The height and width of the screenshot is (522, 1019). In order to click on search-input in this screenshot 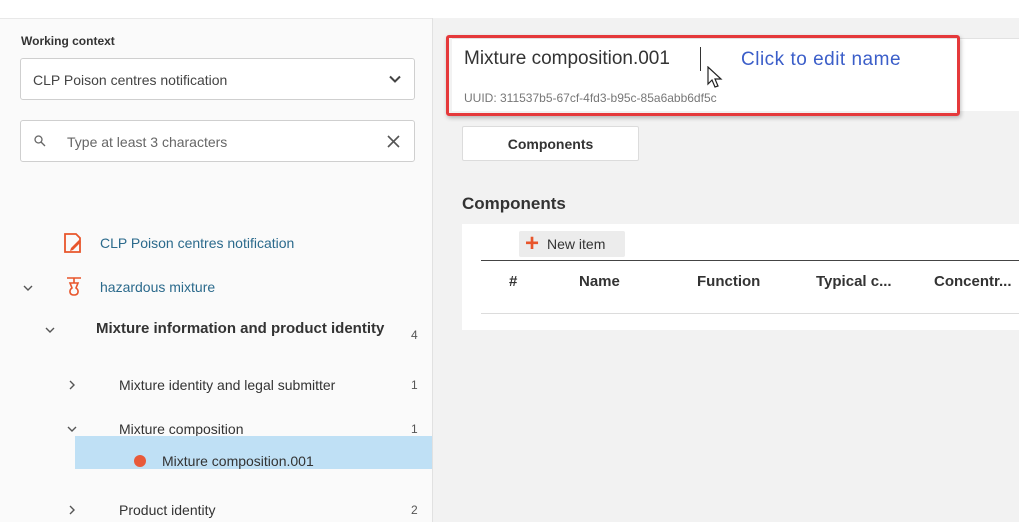, I will do `click(217, 142)`.